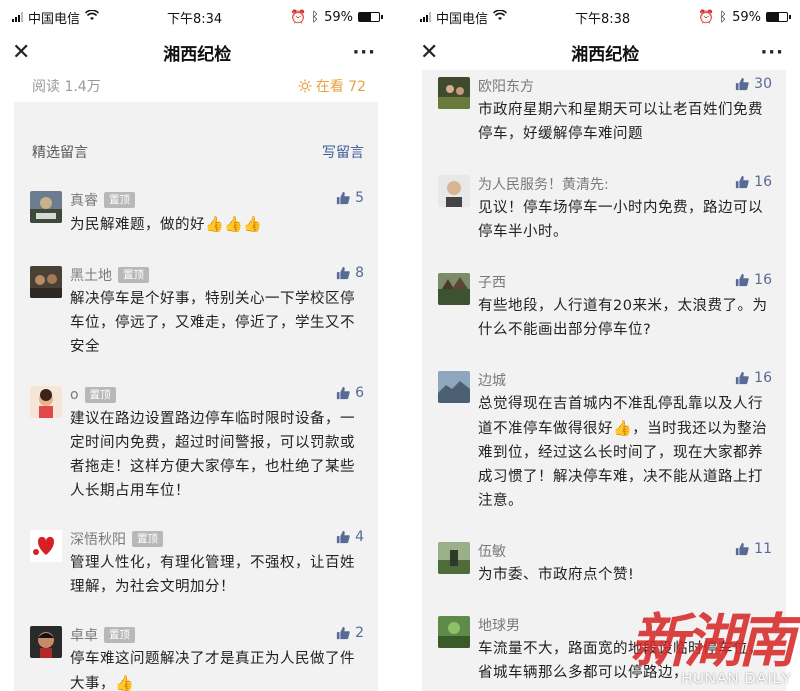  What do you see at coordinates (712, 641) in the screenshot?
I see `watermark-logo-cn: 新湖南` at bounding box center [712, 641].